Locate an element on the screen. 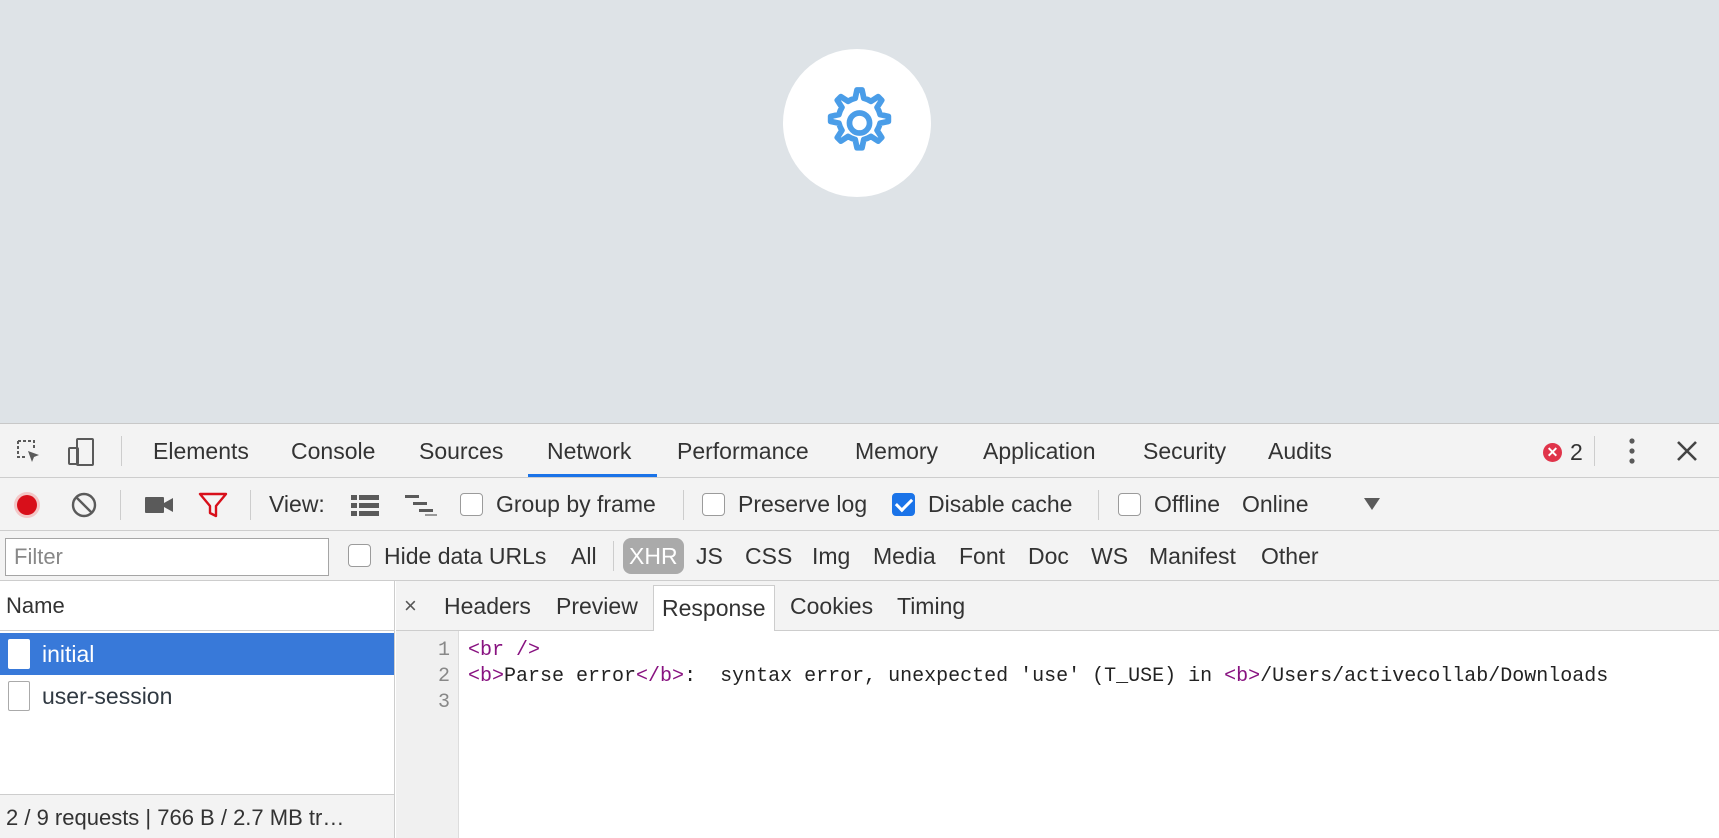  tab-elements: Elements is located at coordinates (201, 451).